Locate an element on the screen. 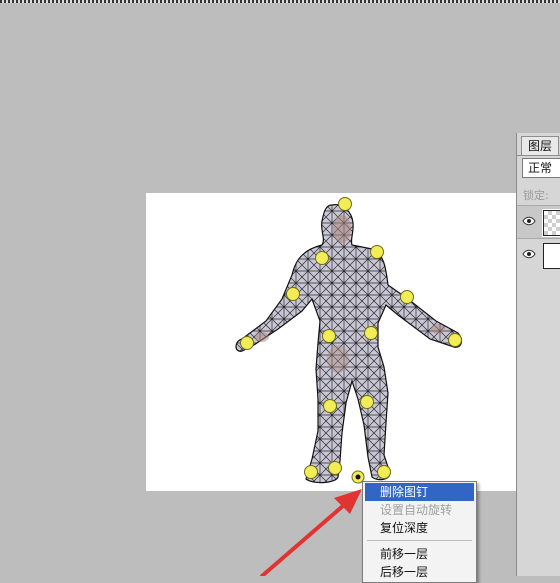 The image size is (560, 583). menu-item-move-forward: 前移一层 is located at coordinates (419, 554).